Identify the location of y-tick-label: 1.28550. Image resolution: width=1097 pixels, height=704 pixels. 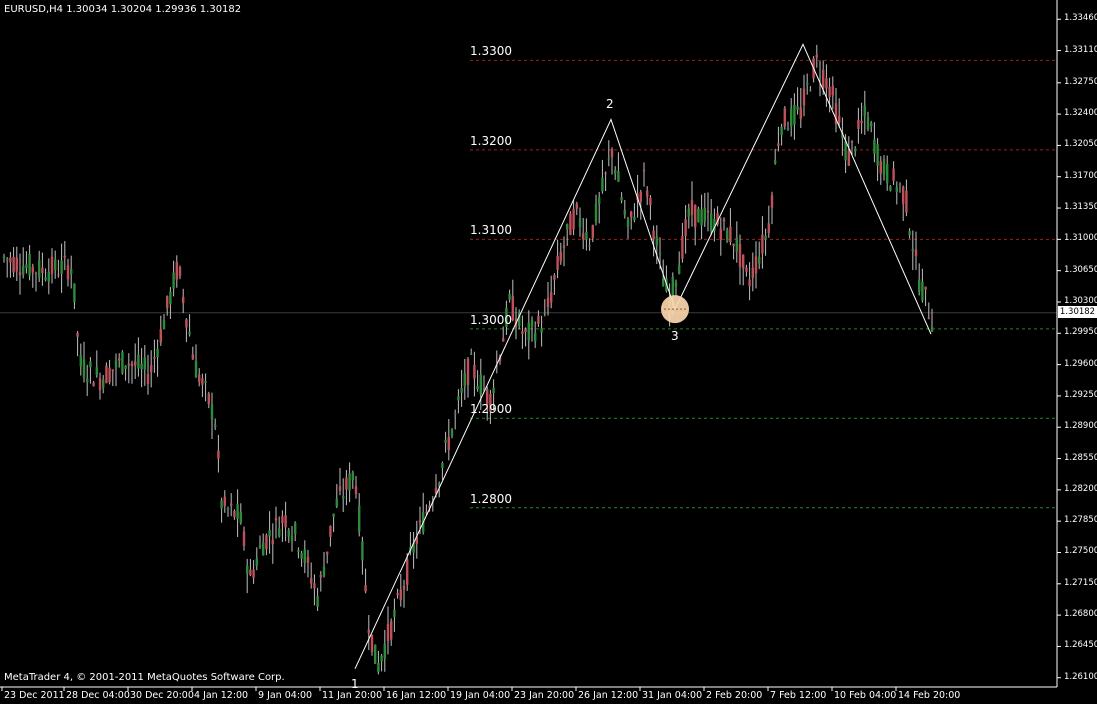
(1080, 457).